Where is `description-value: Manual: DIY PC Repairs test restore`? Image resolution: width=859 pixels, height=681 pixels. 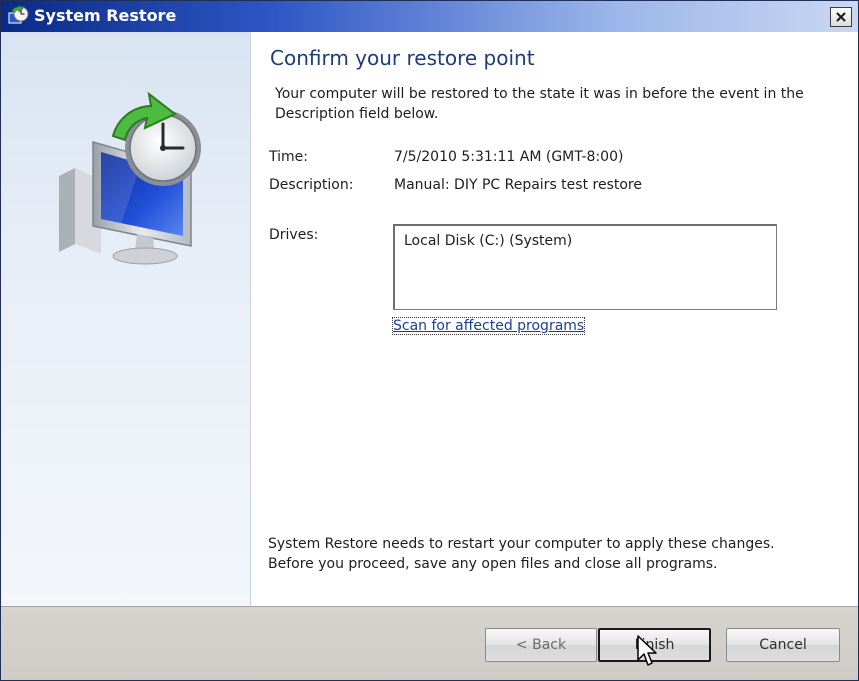
description-value: Manual: DIY PC Repairs test restore is located at coordinates (518, 185).